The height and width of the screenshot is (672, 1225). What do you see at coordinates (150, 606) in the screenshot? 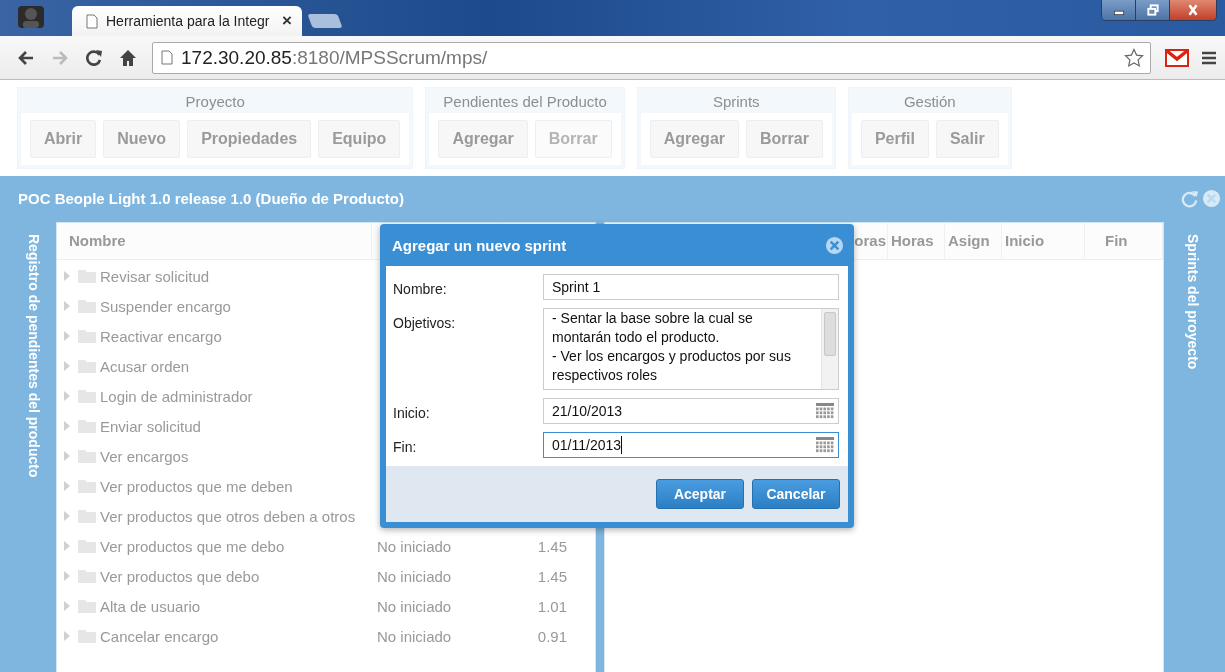
I see `row-name: Alta de usuario` at bounding box center [150, 606].